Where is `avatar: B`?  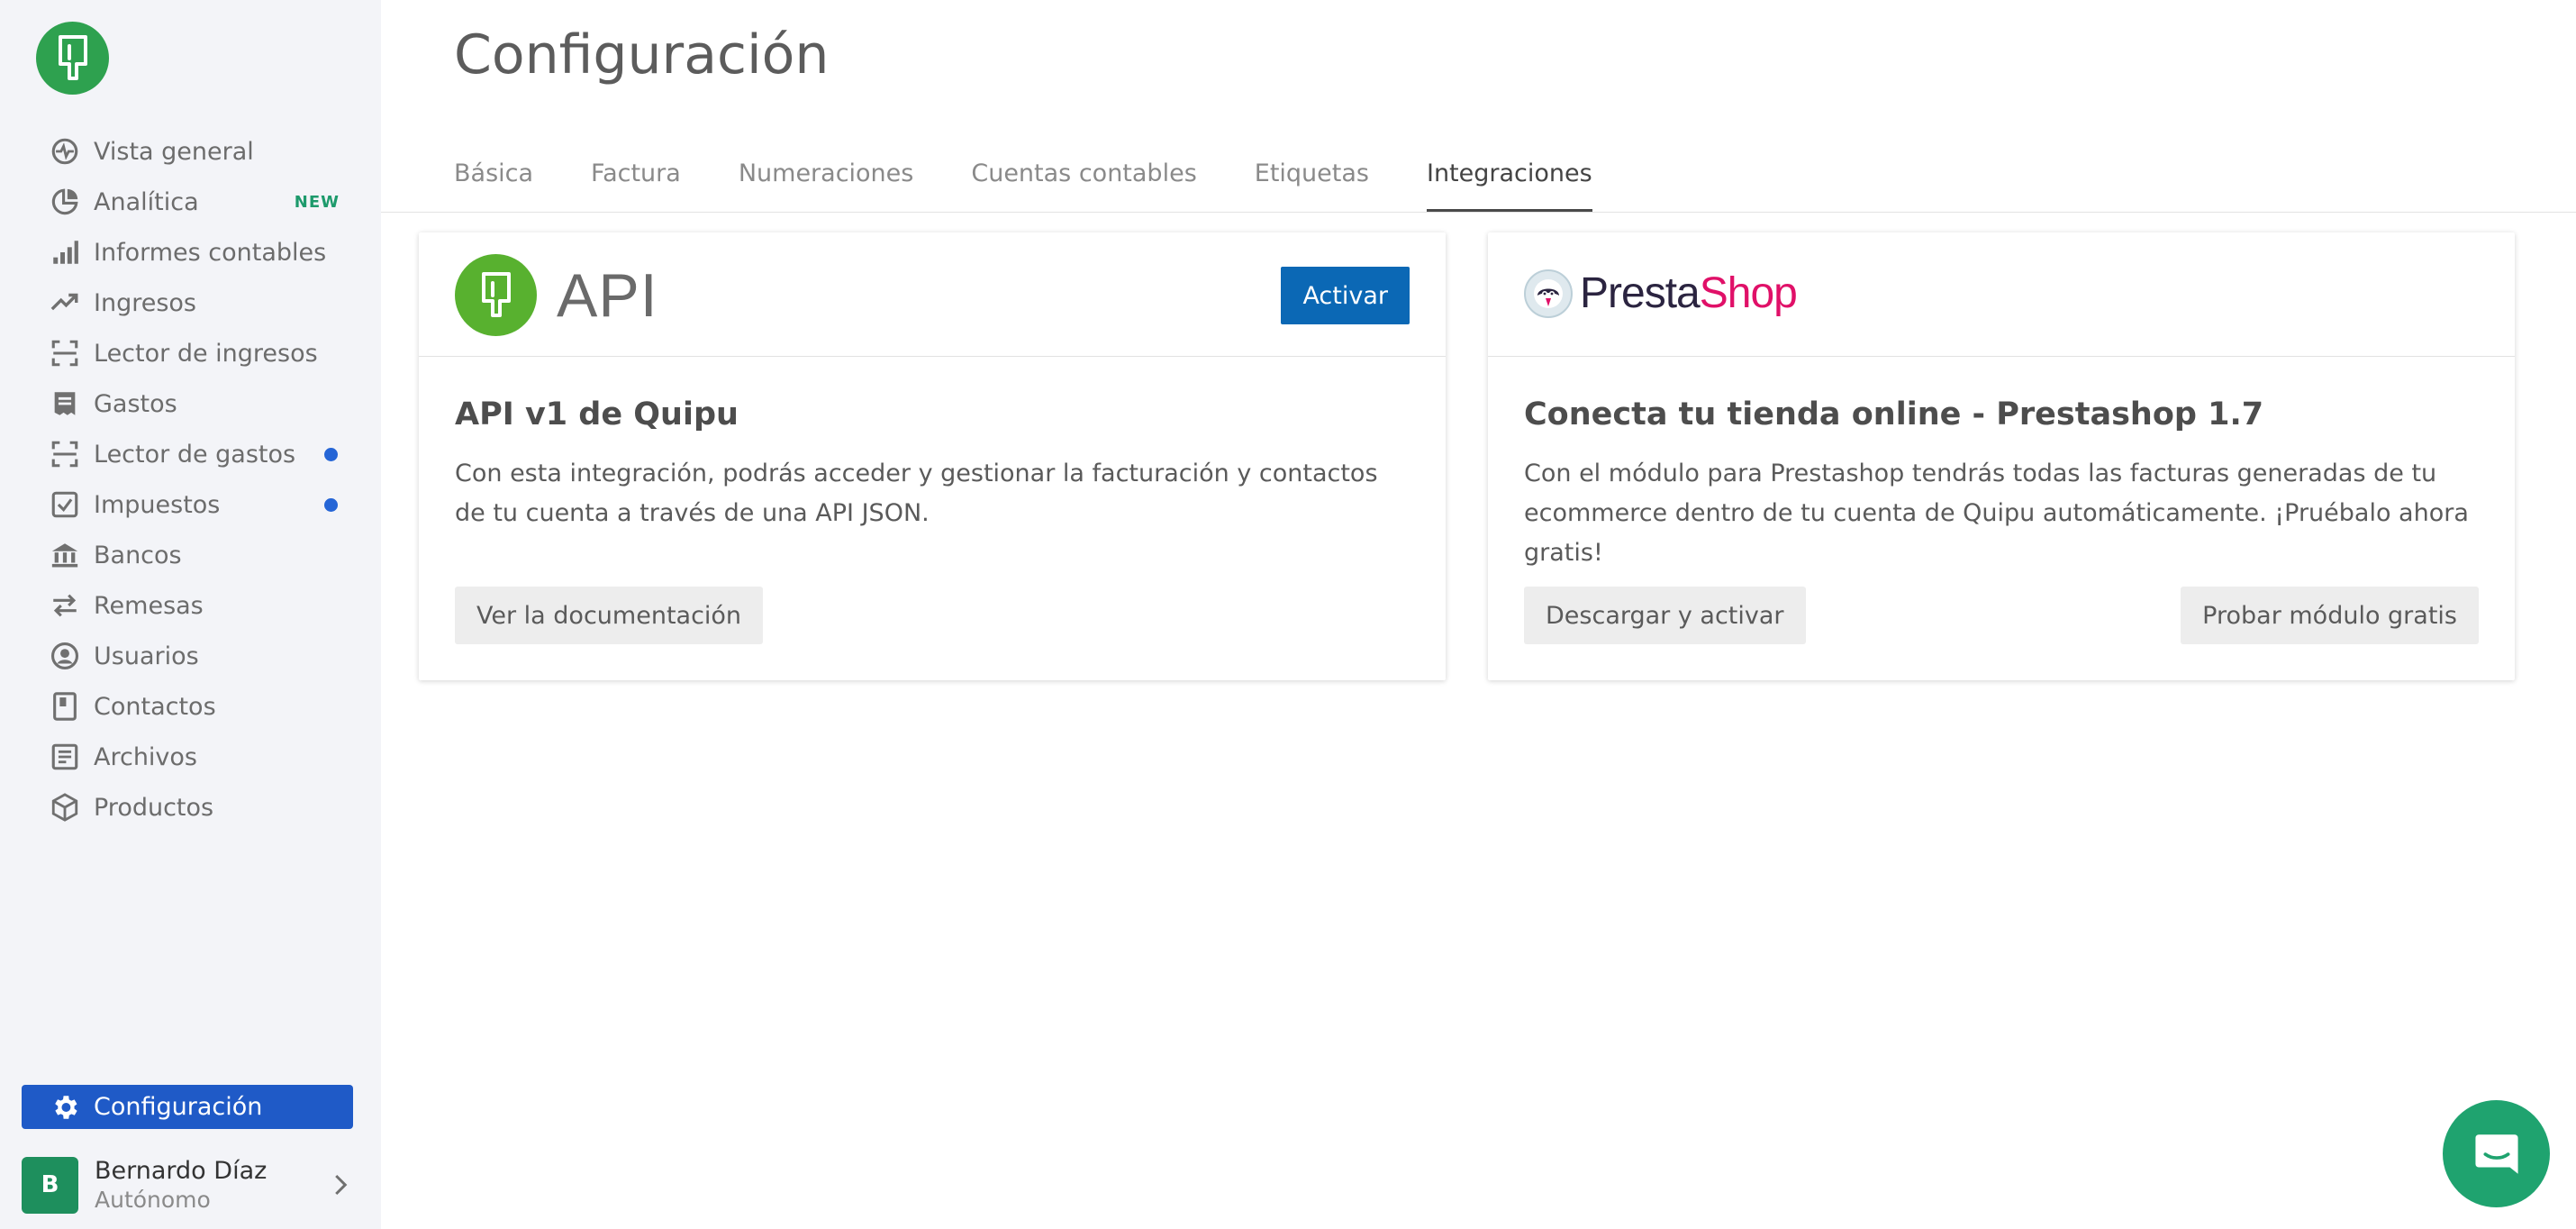 avatar: B is located at coordinates (50, 1185).